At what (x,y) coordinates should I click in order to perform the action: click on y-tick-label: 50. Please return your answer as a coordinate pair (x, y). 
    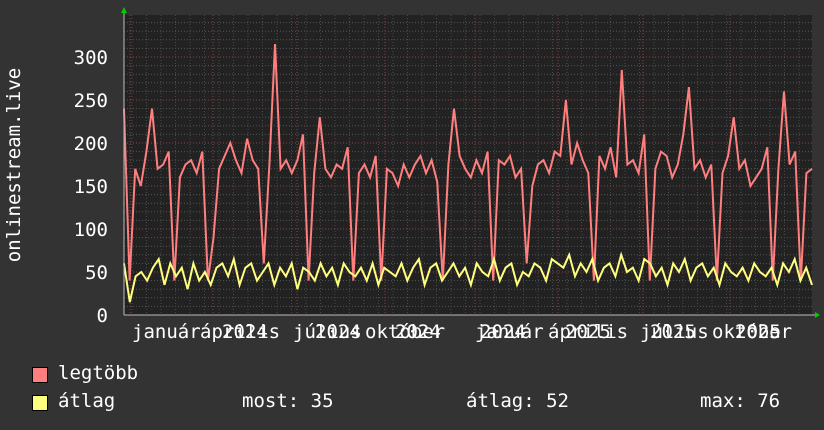
    Looking at the image, I should click on (96, 273).